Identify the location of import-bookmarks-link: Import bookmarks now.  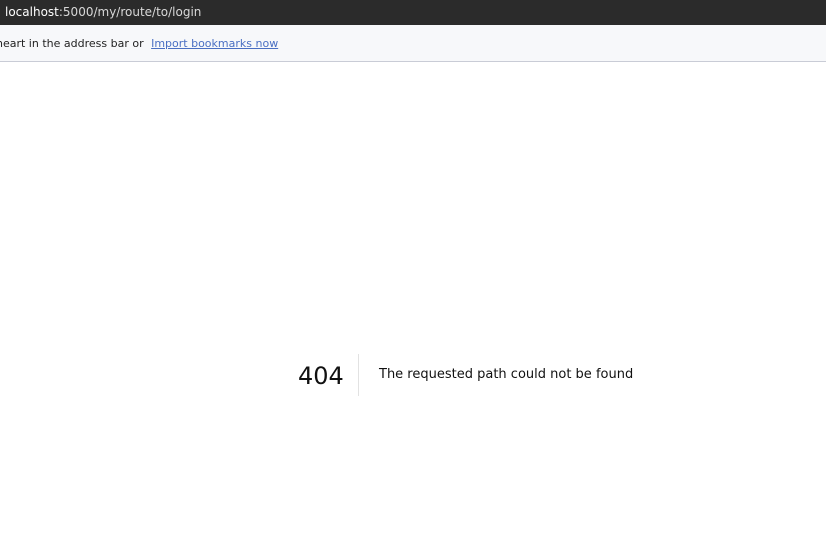
(214, 43).